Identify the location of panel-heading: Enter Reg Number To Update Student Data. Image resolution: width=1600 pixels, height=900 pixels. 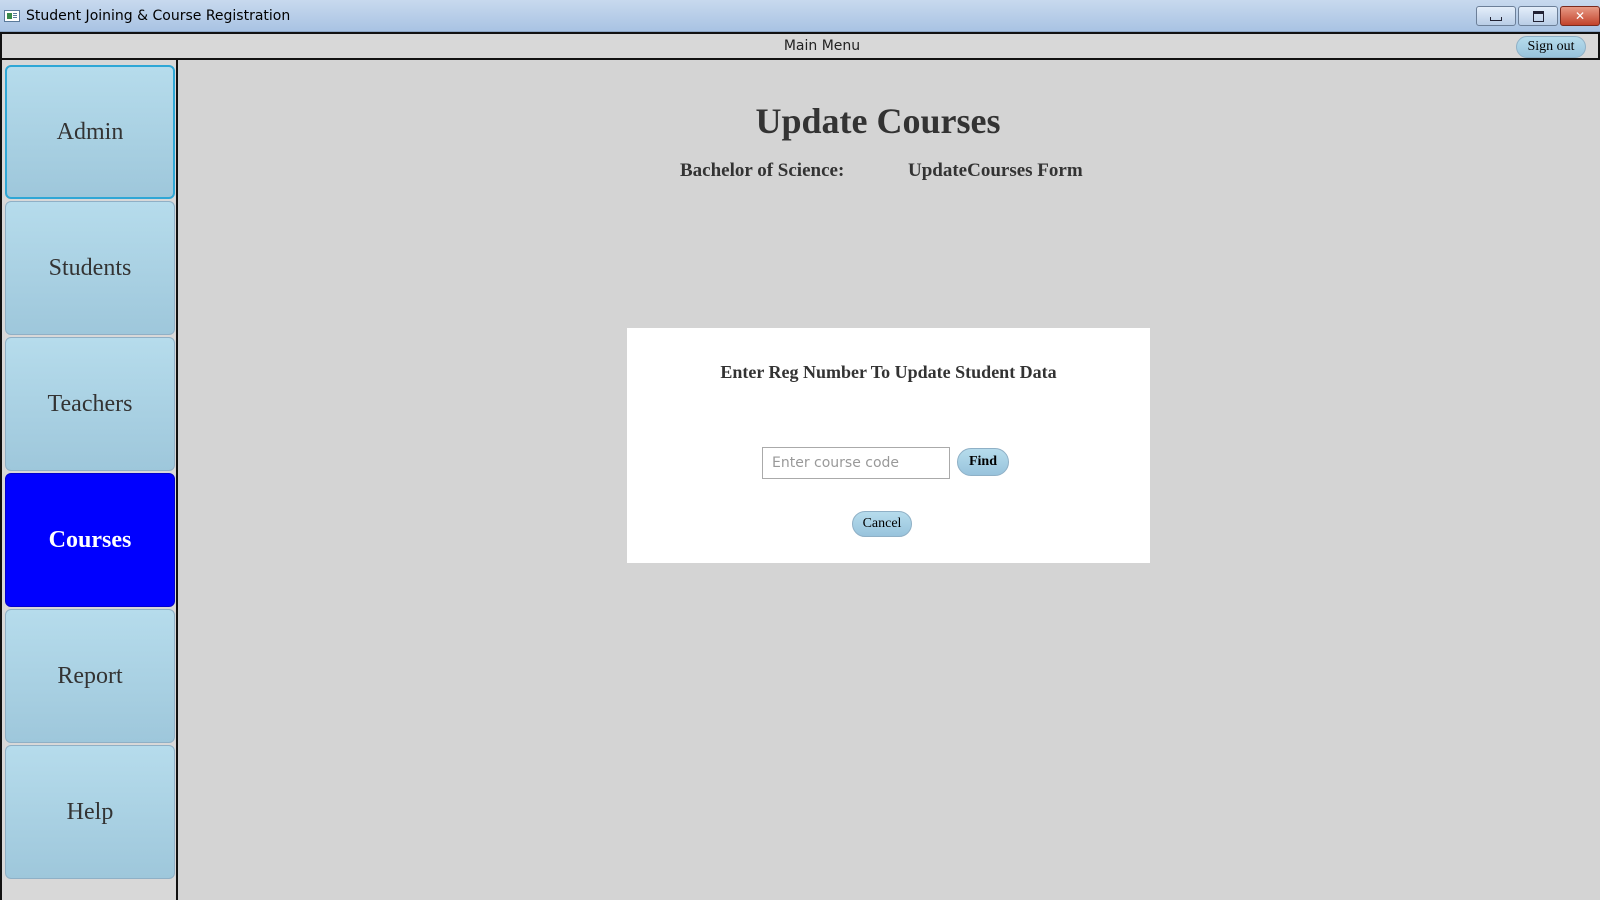
(888, 372).